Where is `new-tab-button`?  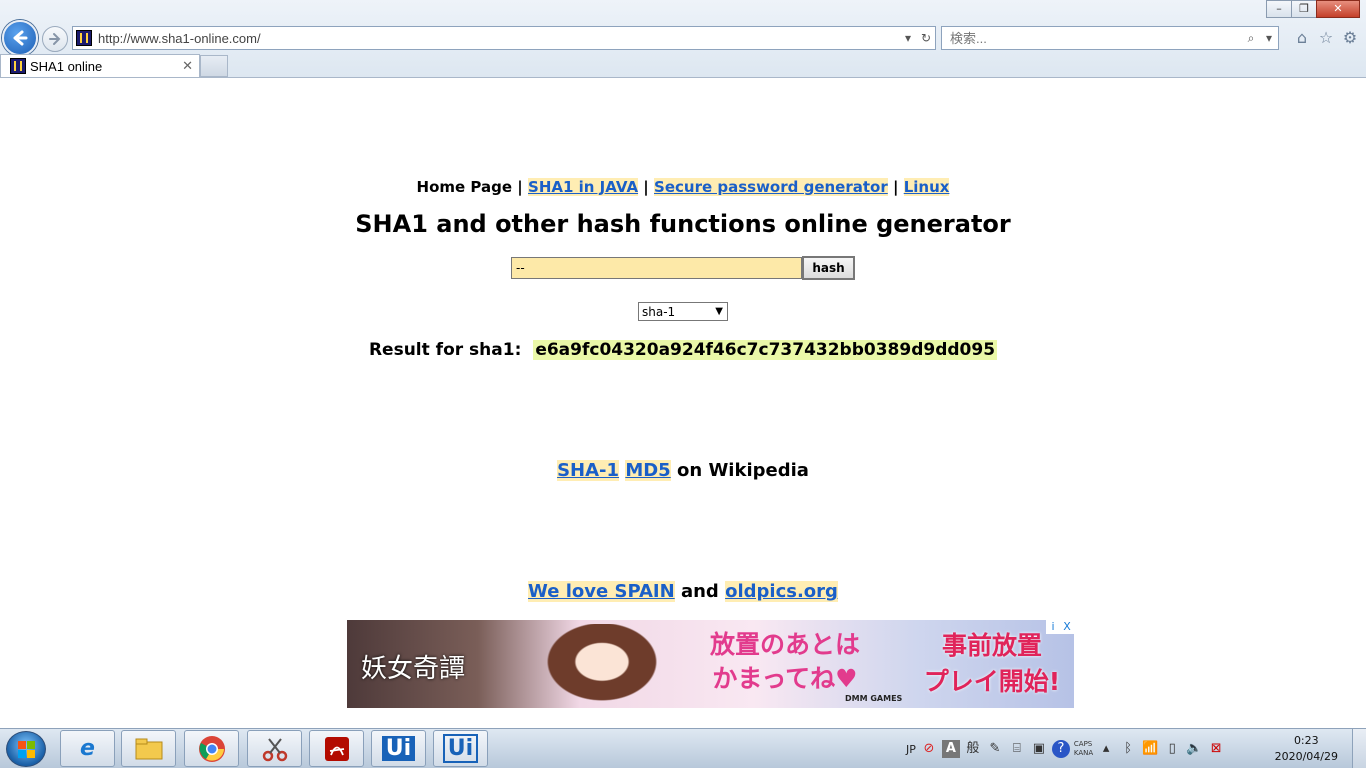
new-tab-button is located at coordinates (214, 66).